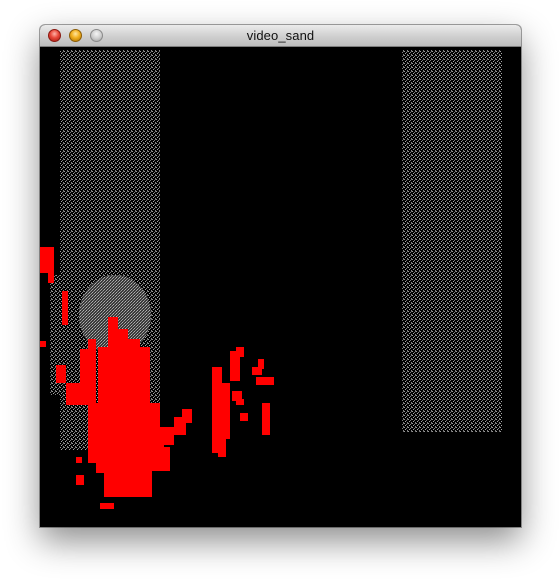 The image size is (560, 582). What do you see at coordinates (243, 402) in the screenshot?
I see `hand-mask-right` at bounding box center [243, 402].